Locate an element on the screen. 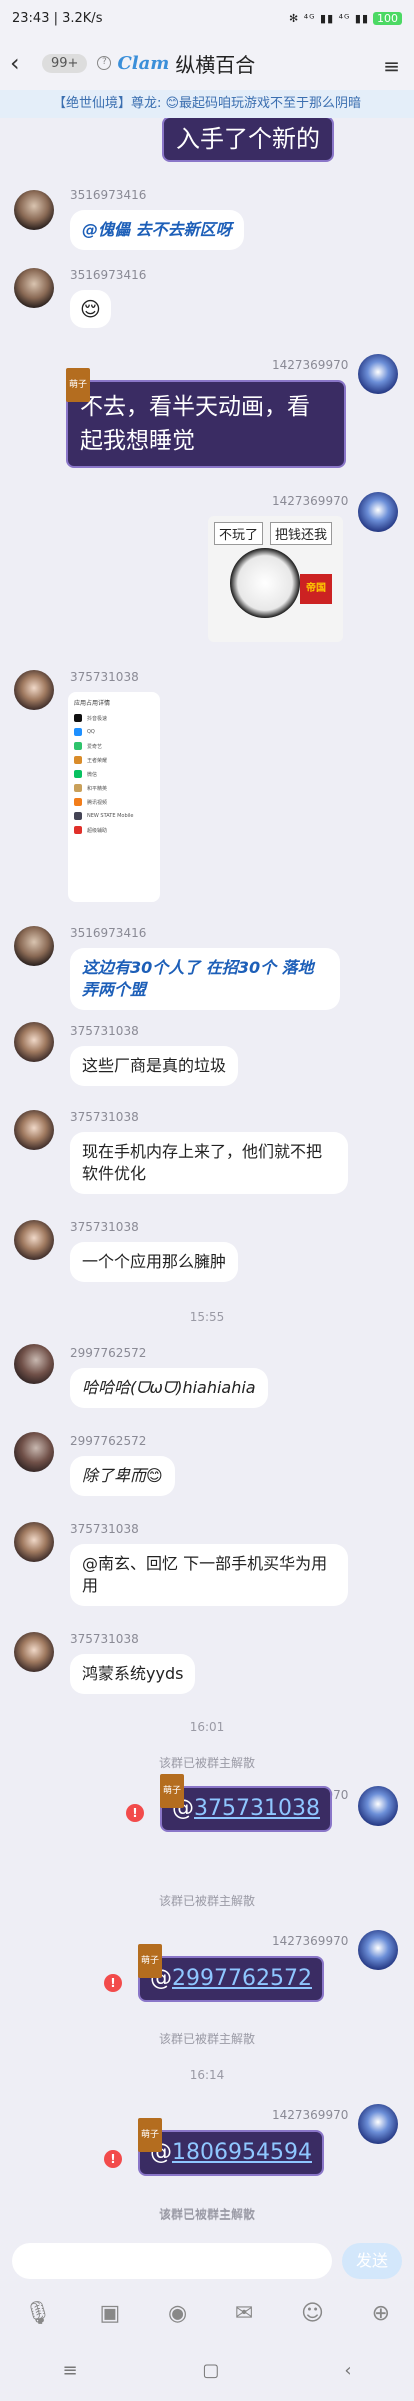 This screenshot has width=414, height=2401. message-bubble: 萌子 @375731038 is located at coordinates (246, 1803).